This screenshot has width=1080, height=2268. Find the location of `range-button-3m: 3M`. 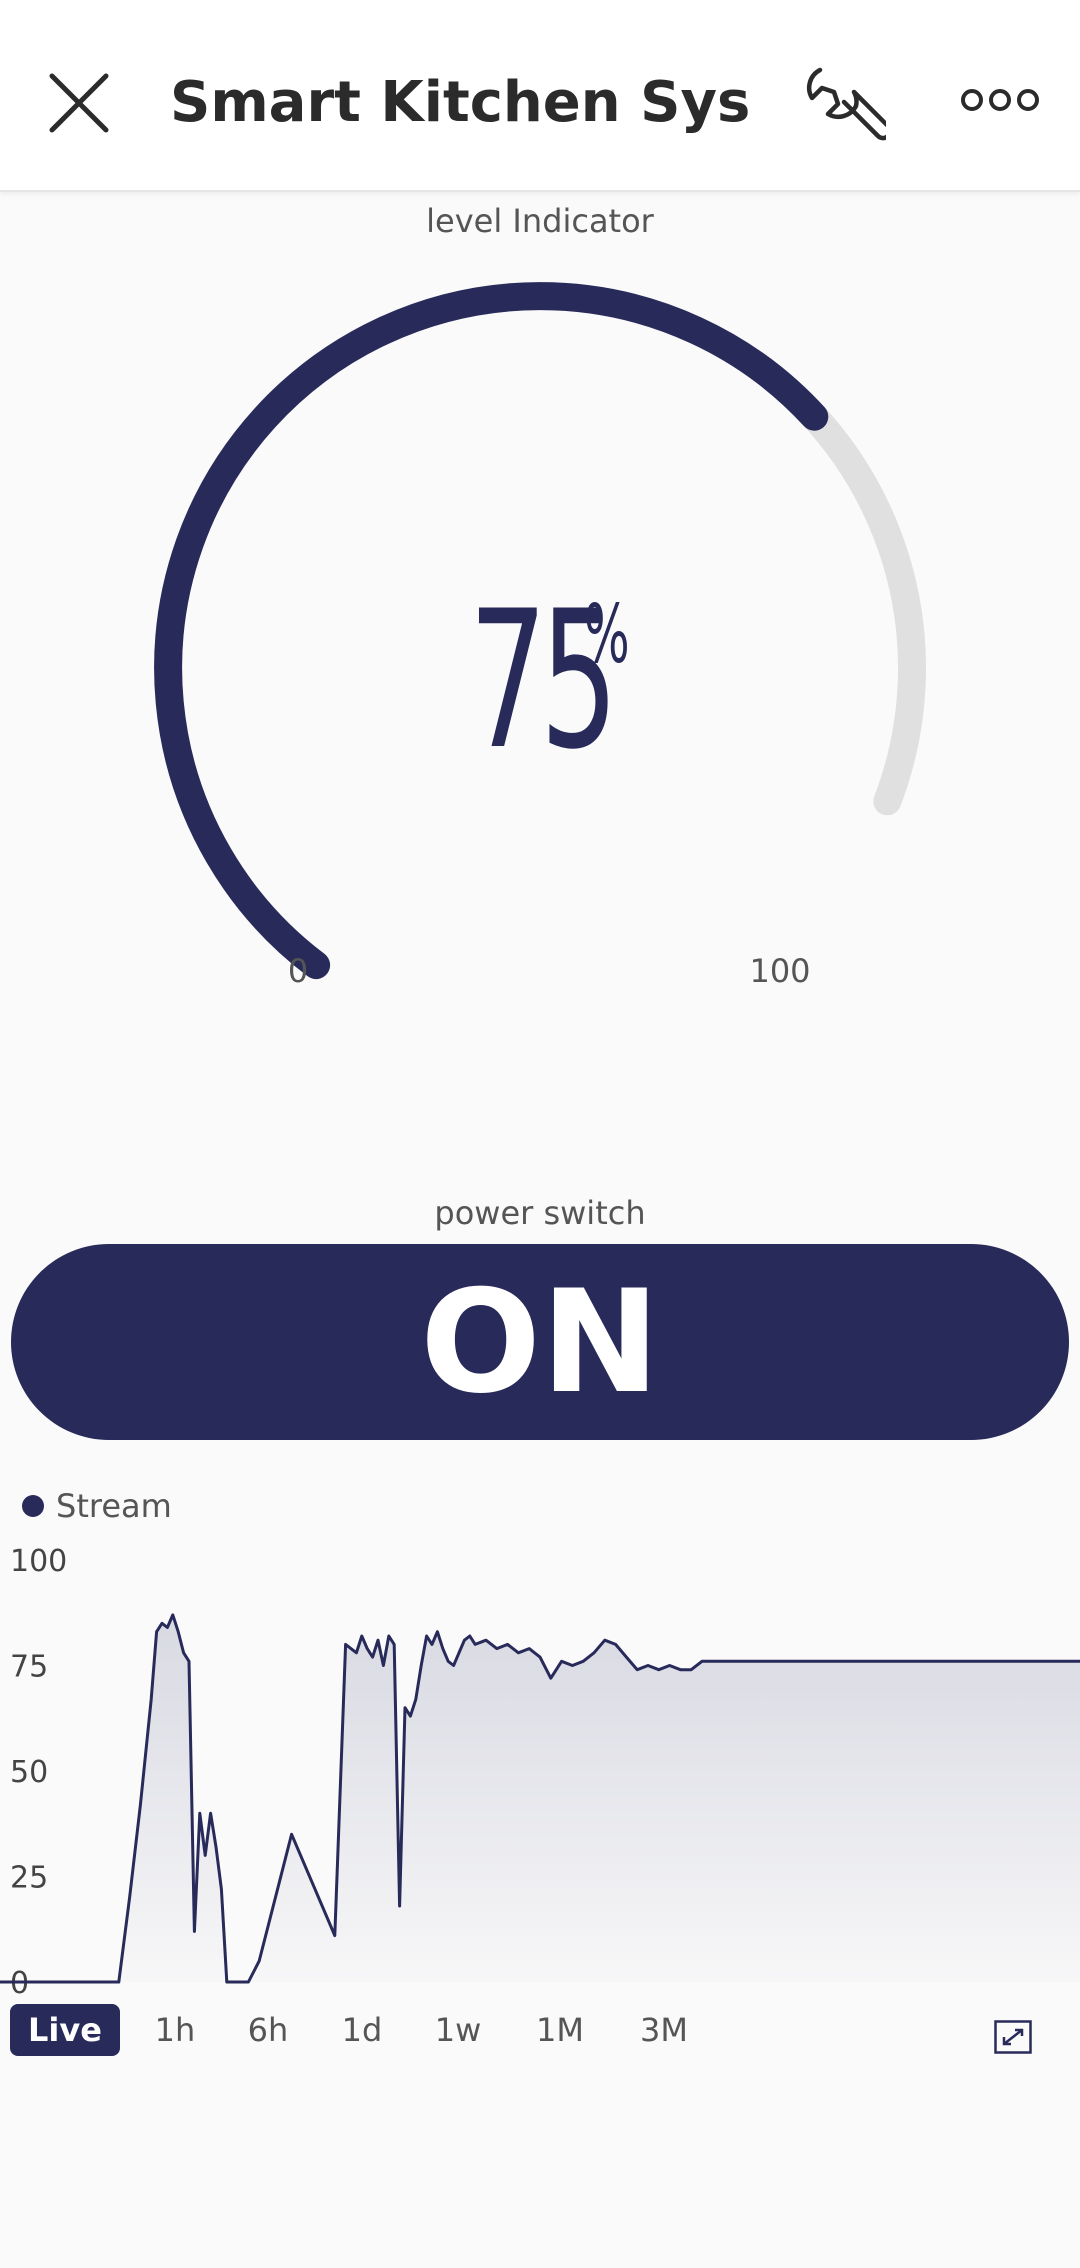

range-button-3m: 3M is located at coordinates (664, 2030).